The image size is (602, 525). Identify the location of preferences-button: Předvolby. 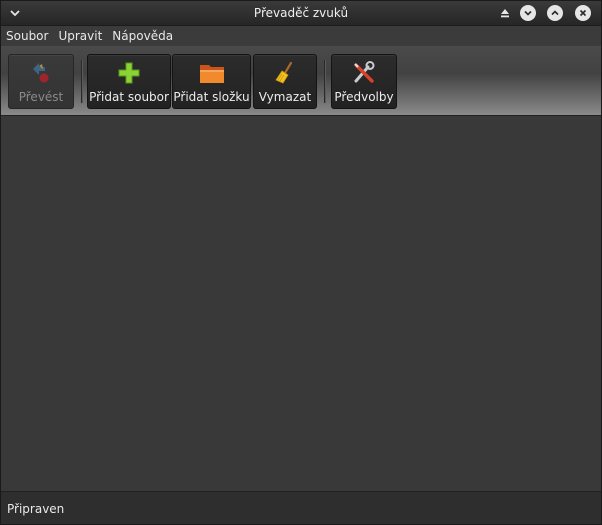
(364, 81).